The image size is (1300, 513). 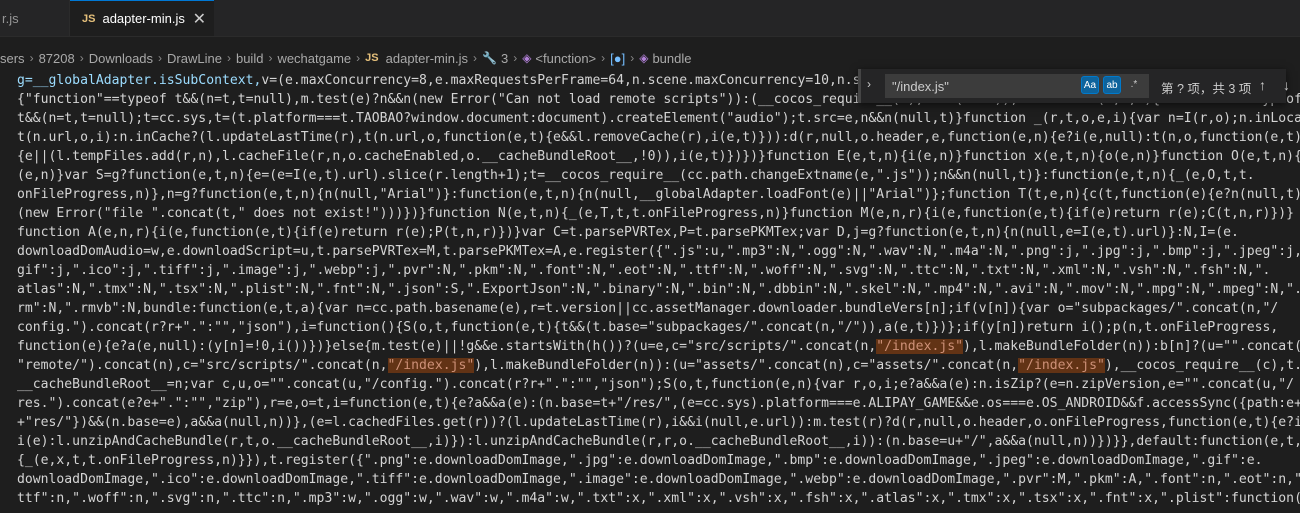 I want to click on breadcrumb-item-downloads: Downloads, so click(x=121, y=58).